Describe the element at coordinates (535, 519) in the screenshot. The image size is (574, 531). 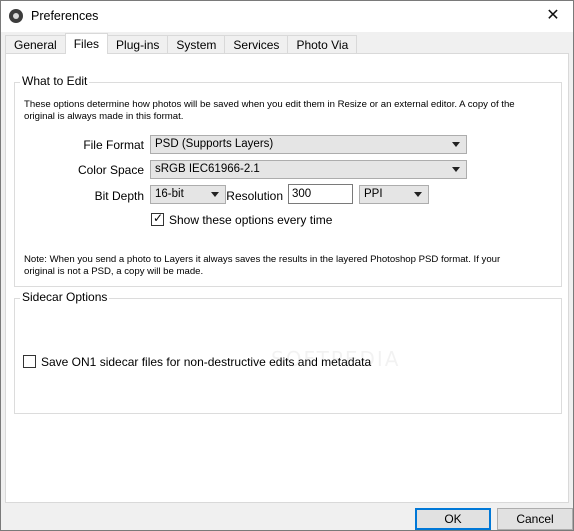
I see `cancel-button: Cancel` at that location.